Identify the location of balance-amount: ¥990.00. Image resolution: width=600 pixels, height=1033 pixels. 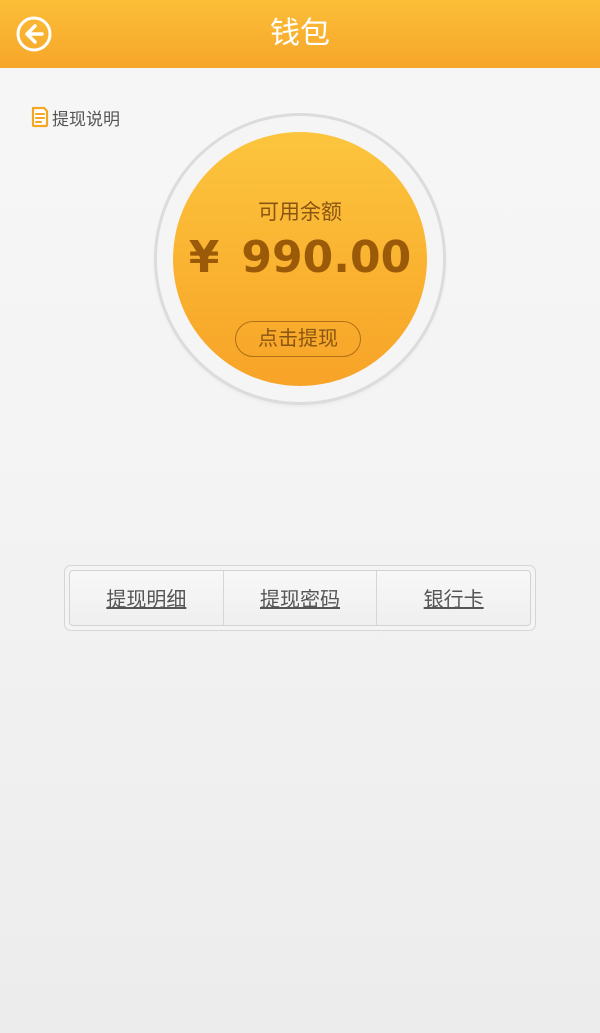
(300, 257).